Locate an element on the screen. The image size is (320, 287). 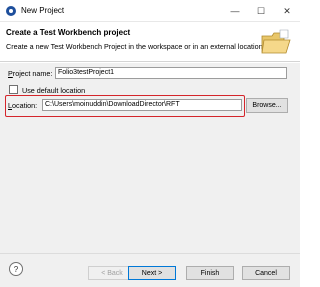
next-button: Next > is located at coordinates (152, 273).